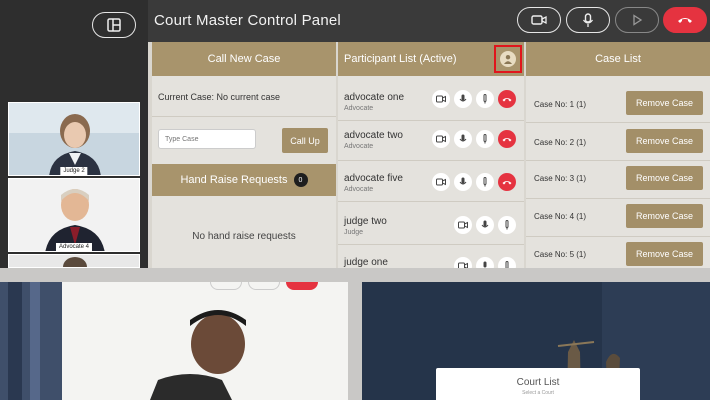 The image size is (710, 400). I want to click on participant-thumbnail, so click(74, 261).